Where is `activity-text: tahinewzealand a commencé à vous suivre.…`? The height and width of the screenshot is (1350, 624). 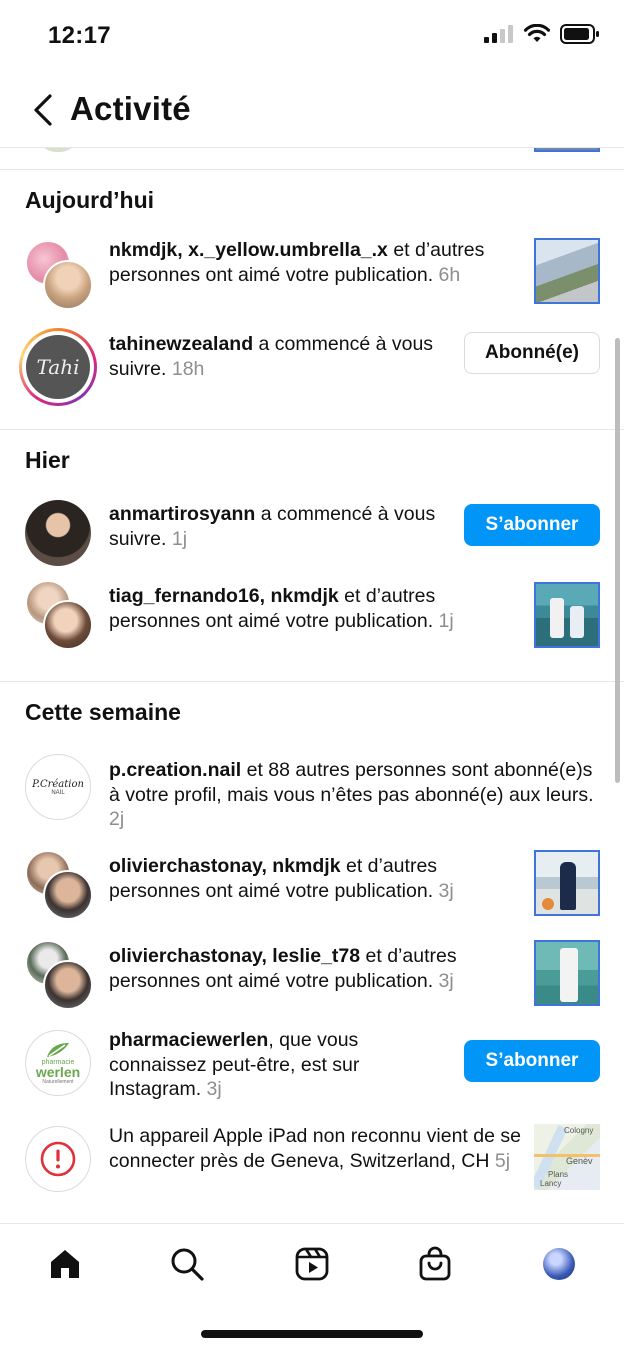 activity-text: tahinewzealand a commencé à vous suivre.… is located at coordinates (280, 356).